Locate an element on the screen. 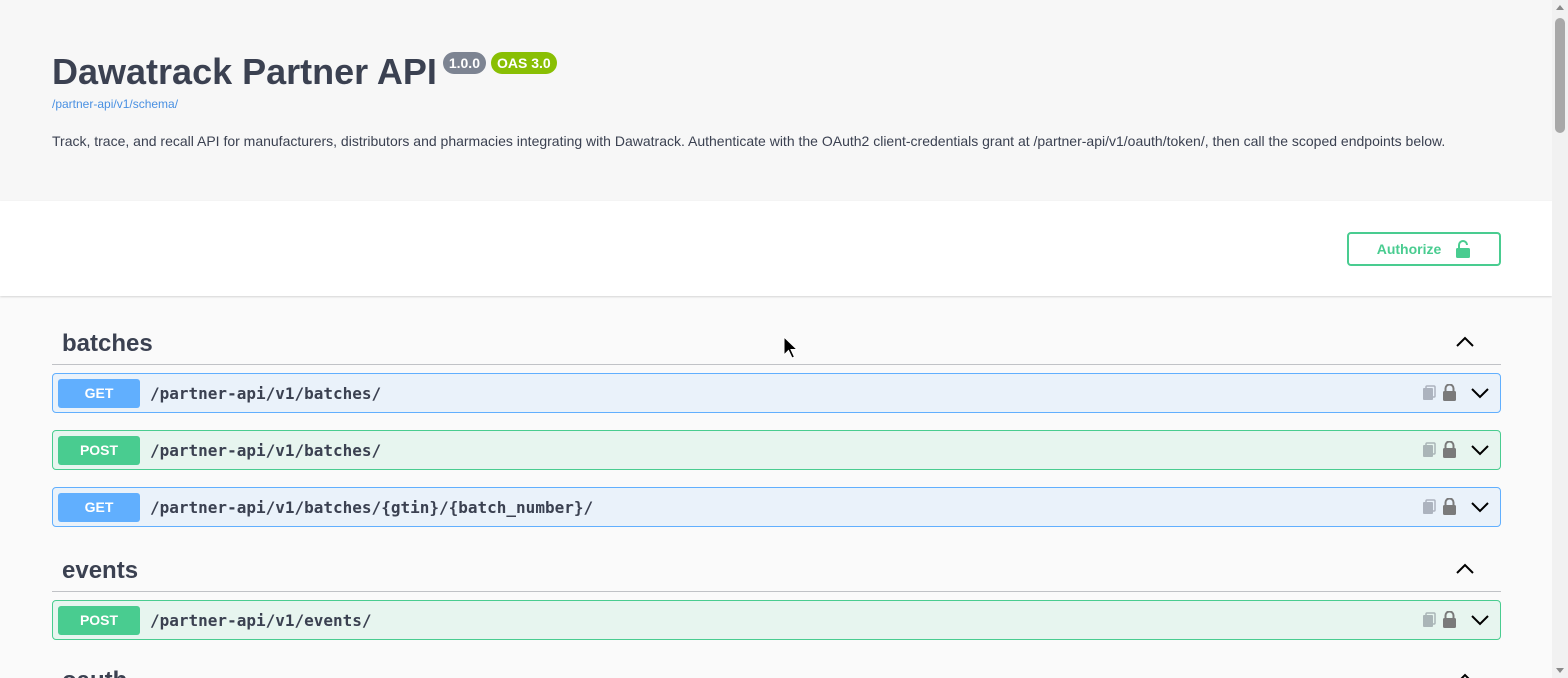  scroll-up-arrow-icon is located at coordinates (1560, 7).